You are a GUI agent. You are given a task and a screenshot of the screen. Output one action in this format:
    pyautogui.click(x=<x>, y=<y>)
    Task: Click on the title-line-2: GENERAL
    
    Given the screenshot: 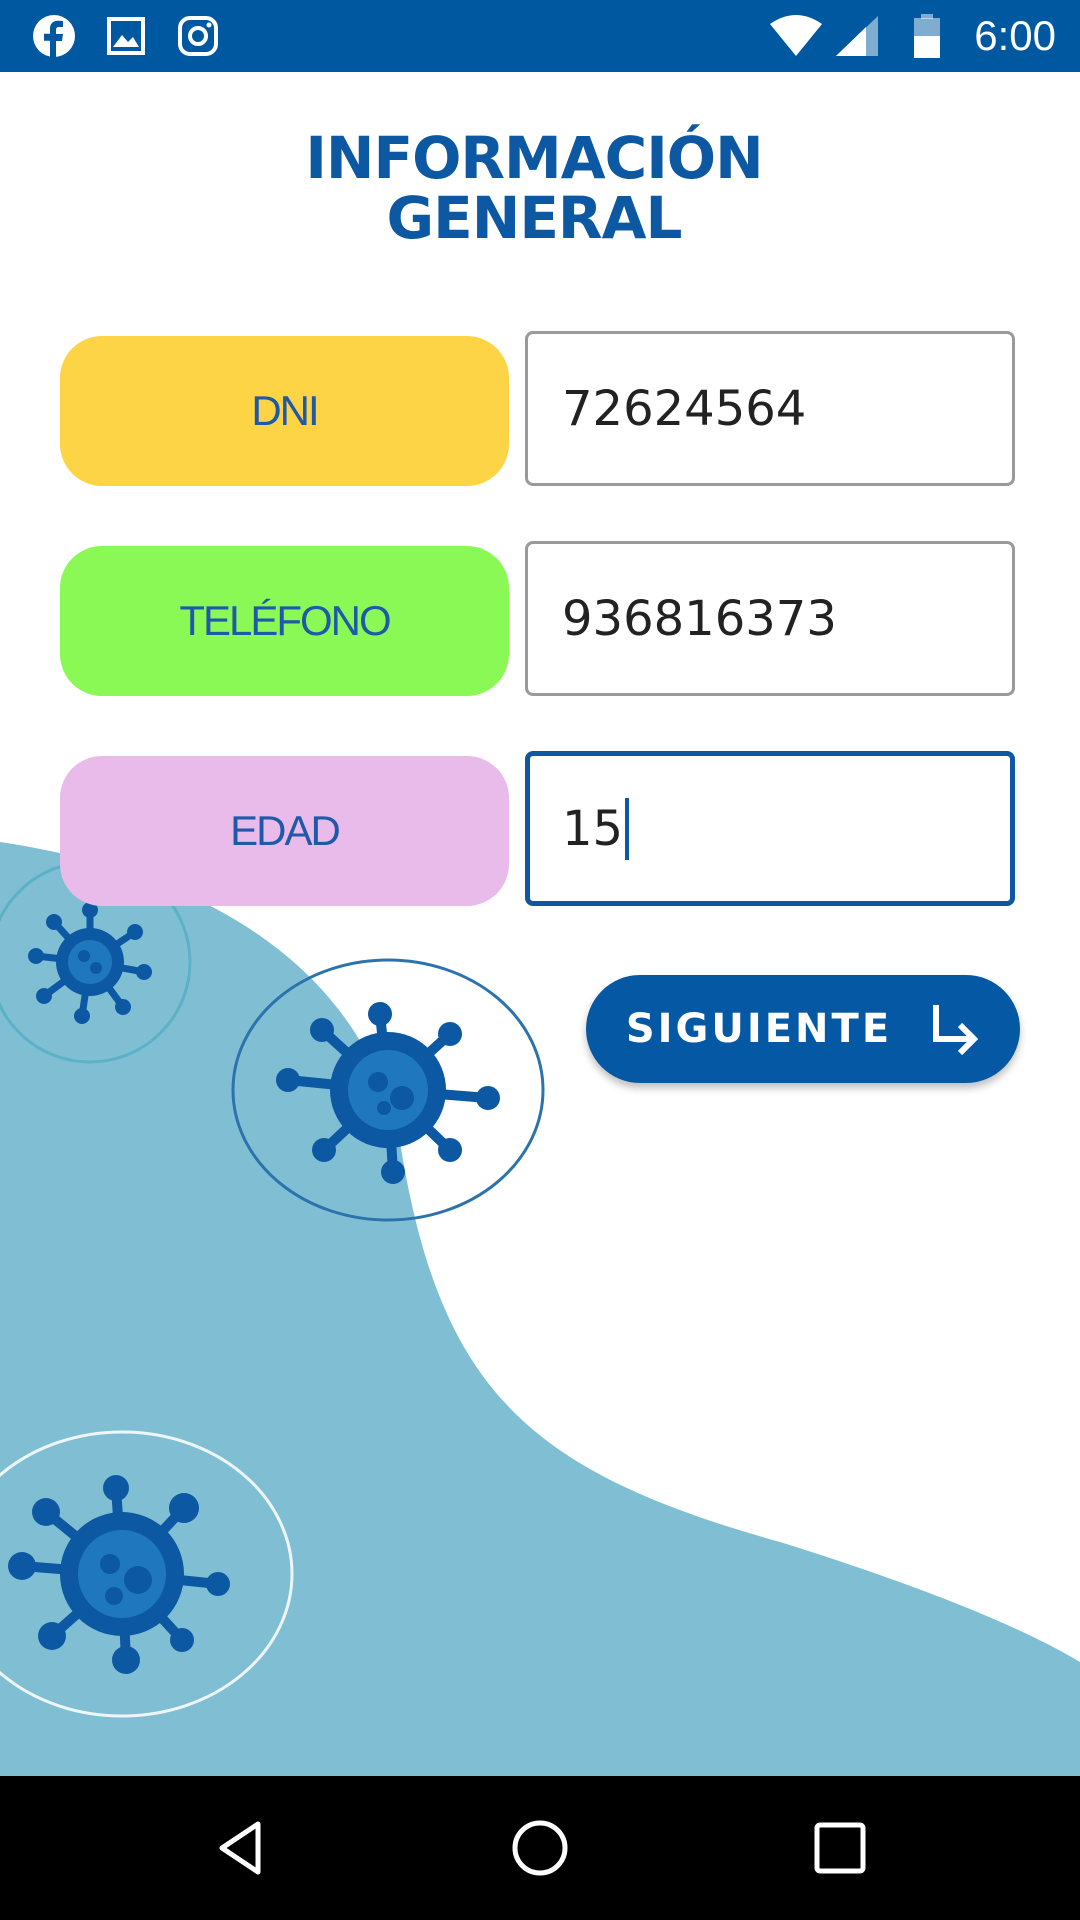 What is the action you would take?
    pyautogui.click(x=534, y=218)
    